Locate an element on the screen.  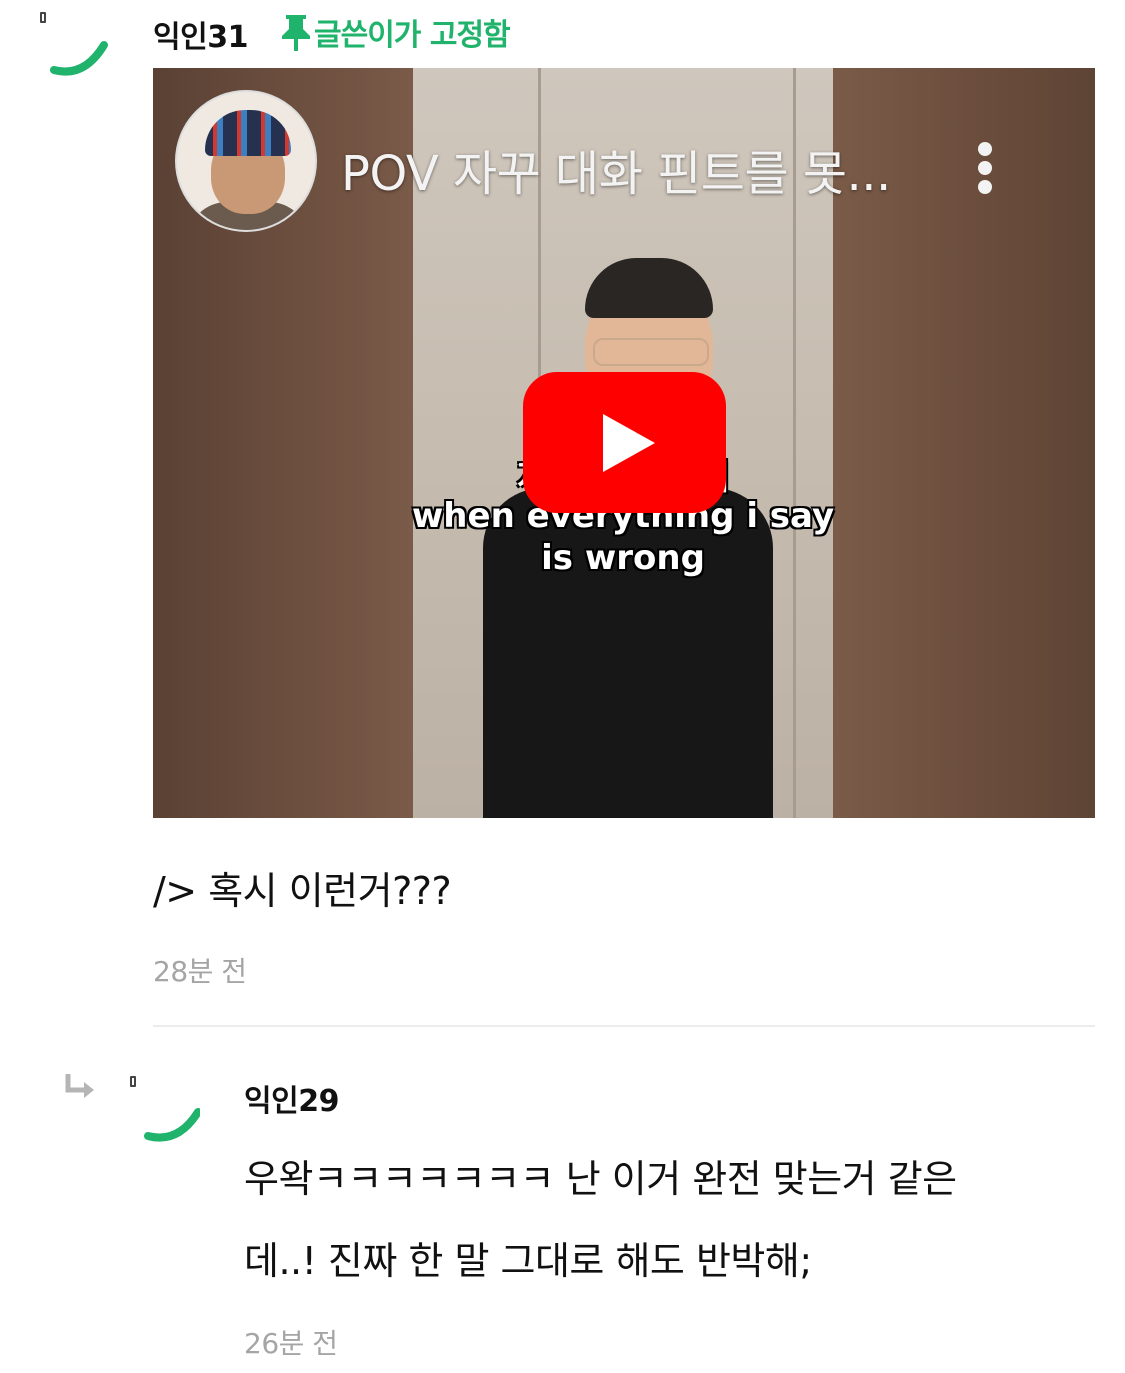
reply-text-line: 우왁ㅋㅋㅋㅋㅋㅋㅋ 난 이거 완전 맞는거 같은 is located at coordinates (600, 1179).